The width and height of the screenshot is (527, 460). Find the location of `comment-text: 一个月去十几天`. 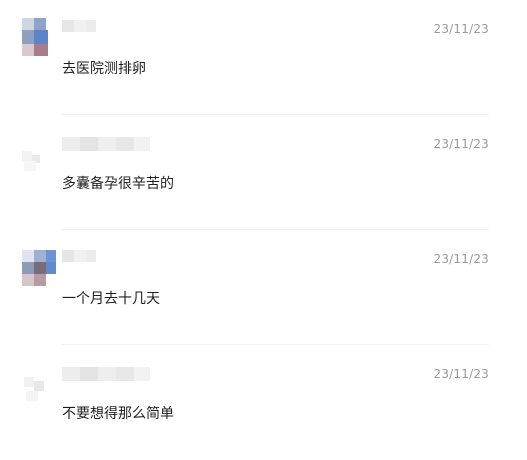

comment-text: 一个月去十几天 is located at coordinates (111, 299).